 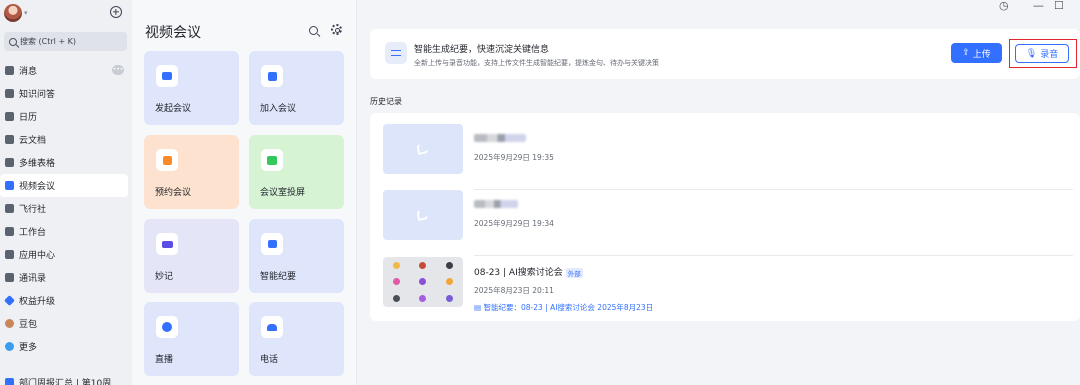 What do you see at coordinates (386, 101) in the screenshot?
I see `history-heading: 历史记录` at bounding box center [386, 101].